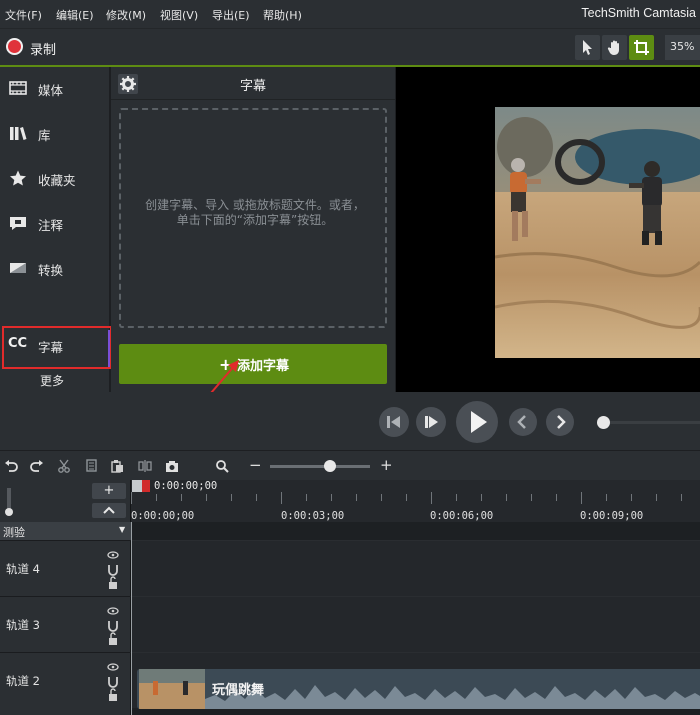 The height and width of the screenshot is (715, 700). I want to click on playhead-time: 0:00:00;00, so click(186, 486).